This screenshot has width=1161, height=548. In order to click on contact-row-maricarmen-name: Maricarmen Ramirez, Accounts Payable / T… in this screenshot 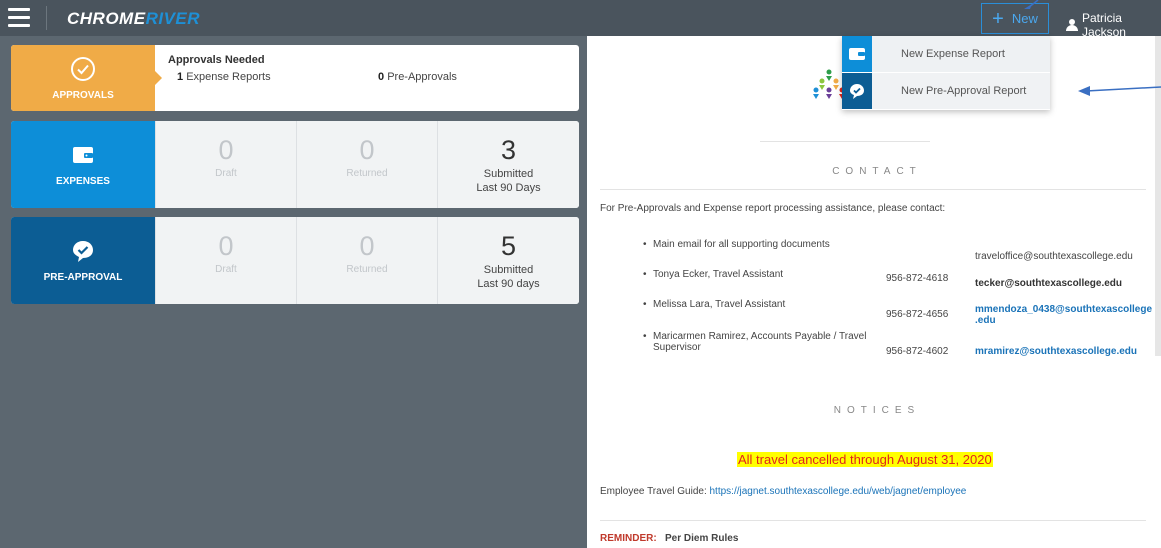, I will do `click(754, 342)`.